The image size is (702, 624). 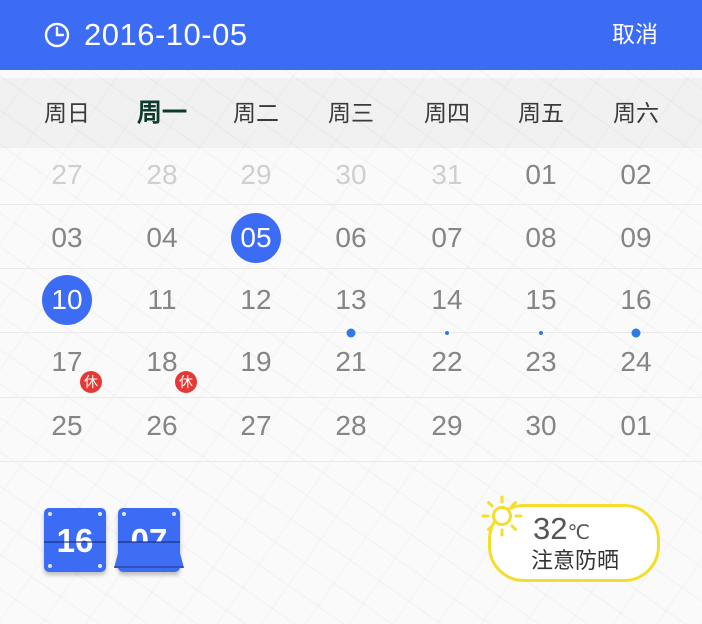 I want to click on day-cell: 10, so click(x=67, y=300).